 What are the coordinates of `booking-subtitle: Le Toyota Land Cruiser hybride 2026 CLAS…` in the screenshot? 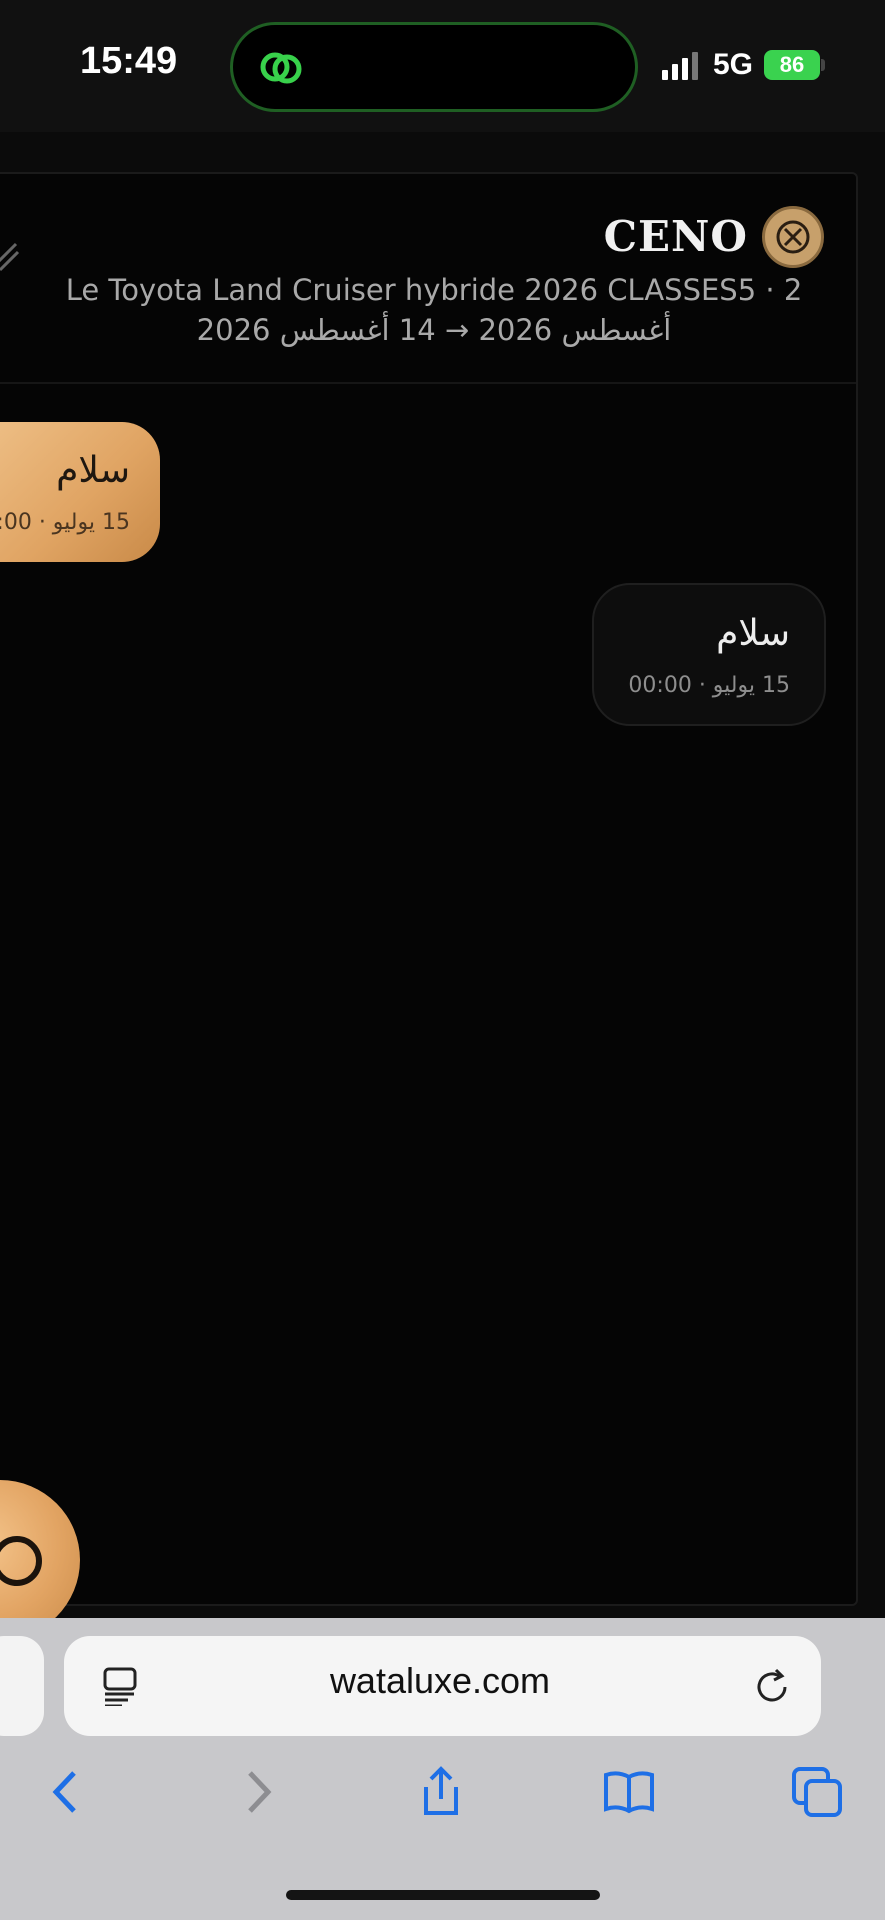 It's located at (434, 310).